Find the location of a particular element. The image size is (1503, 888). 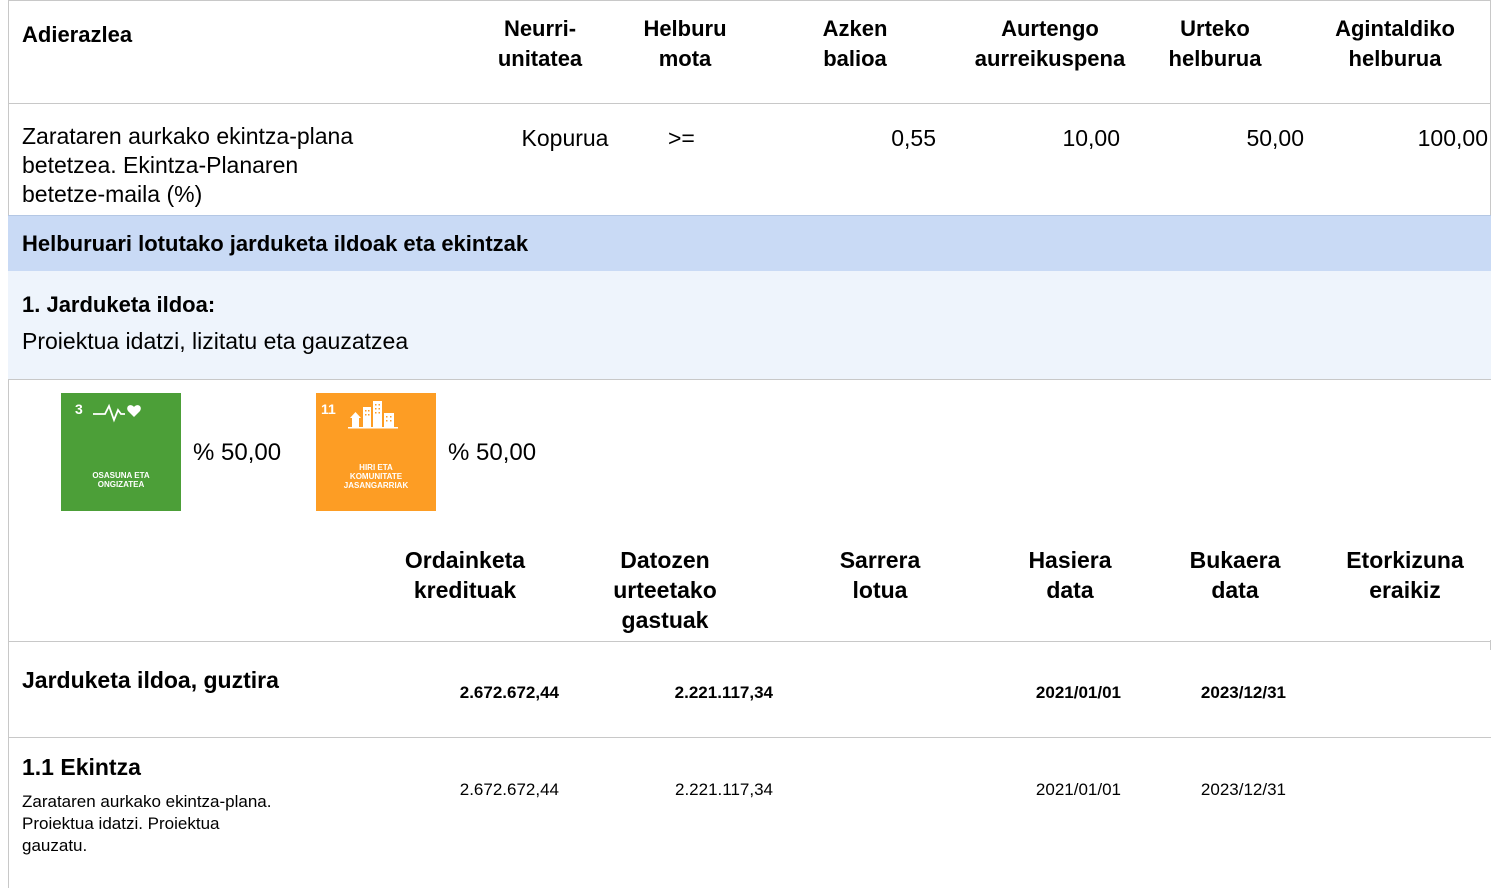

sdg-11-percent: % 50,00 is located at coordinates (492, 452).